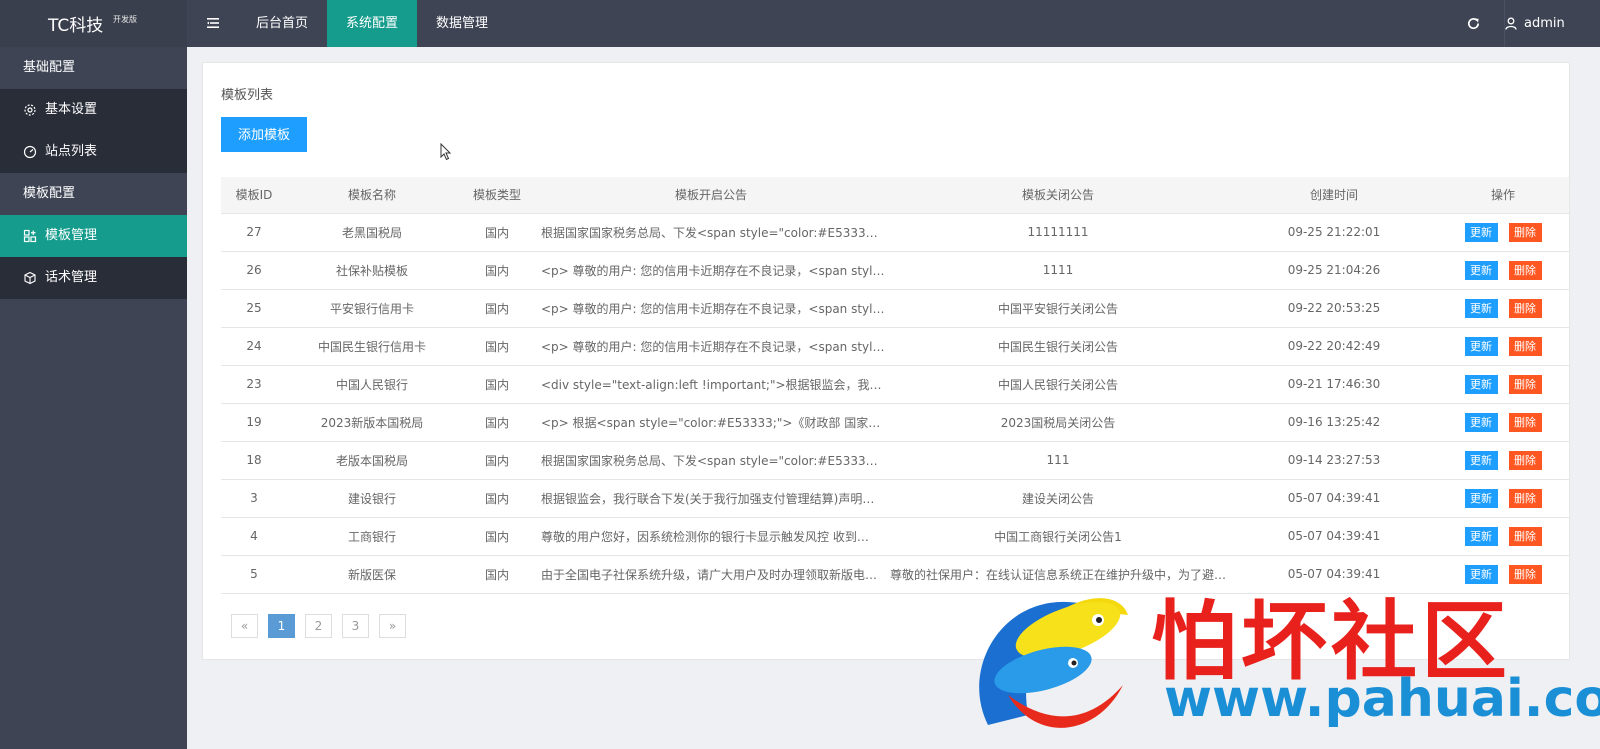  What do you see at coordinates (372, 384) in the screenshot?
I see `cell-name: 中国人民银行` at bounding box center [372, 384].